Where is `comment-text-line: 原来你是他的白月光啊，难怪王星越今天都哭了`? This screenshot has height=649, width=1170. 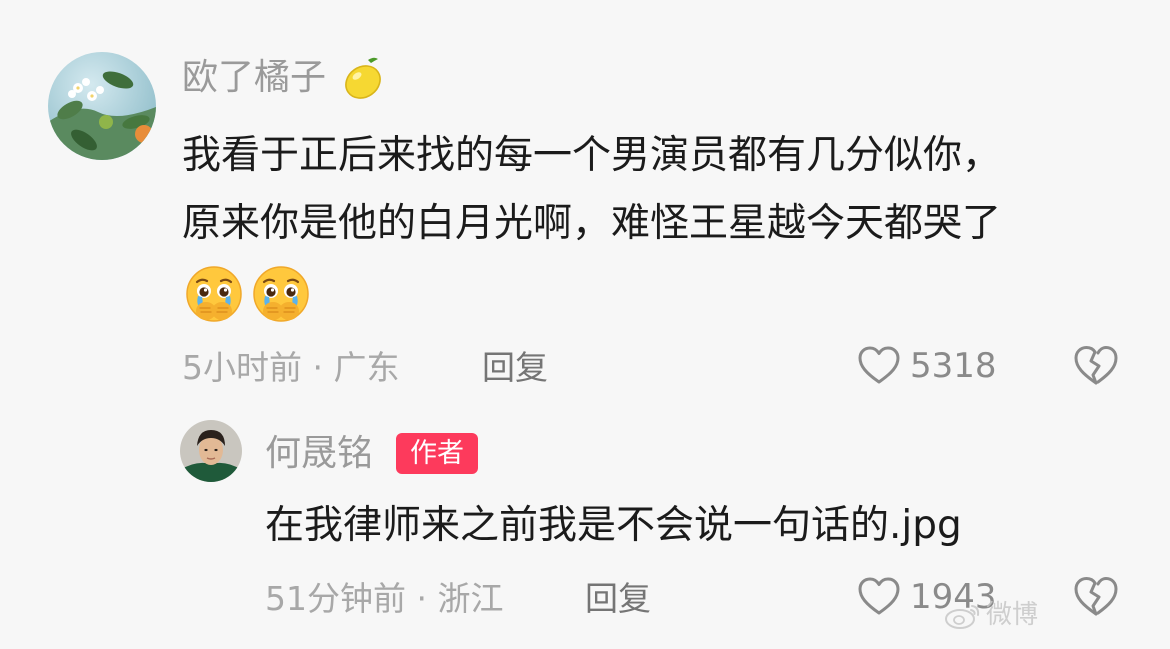 comment-text-line: 原来你是他的白月光啊，难怪王星越今天都哭了 is located at coordinates (592, 223).